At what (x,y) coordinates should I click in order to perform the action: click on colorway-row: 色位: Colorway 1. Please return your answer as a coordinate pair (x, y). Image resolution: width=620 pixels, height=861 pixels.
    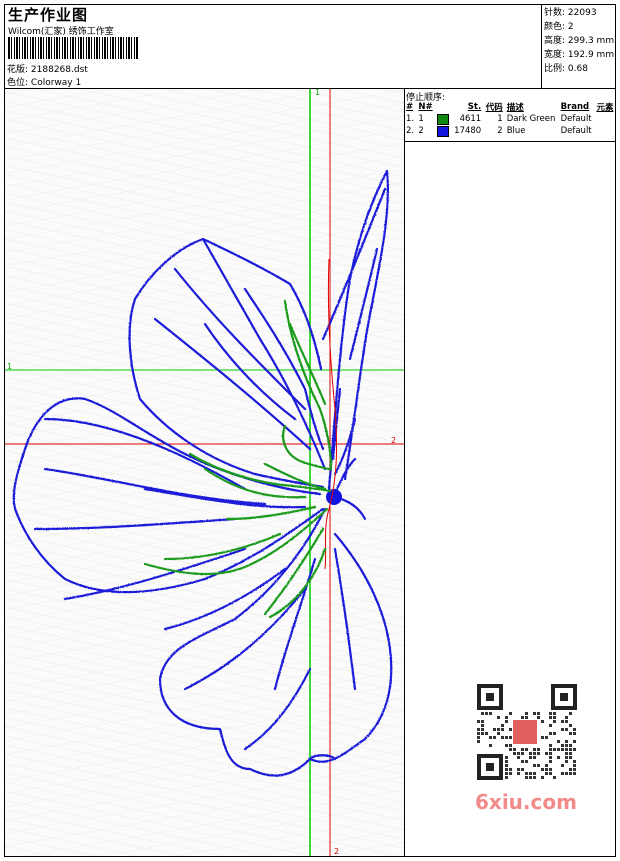
    Looking at the image, I should click on (44, 81).